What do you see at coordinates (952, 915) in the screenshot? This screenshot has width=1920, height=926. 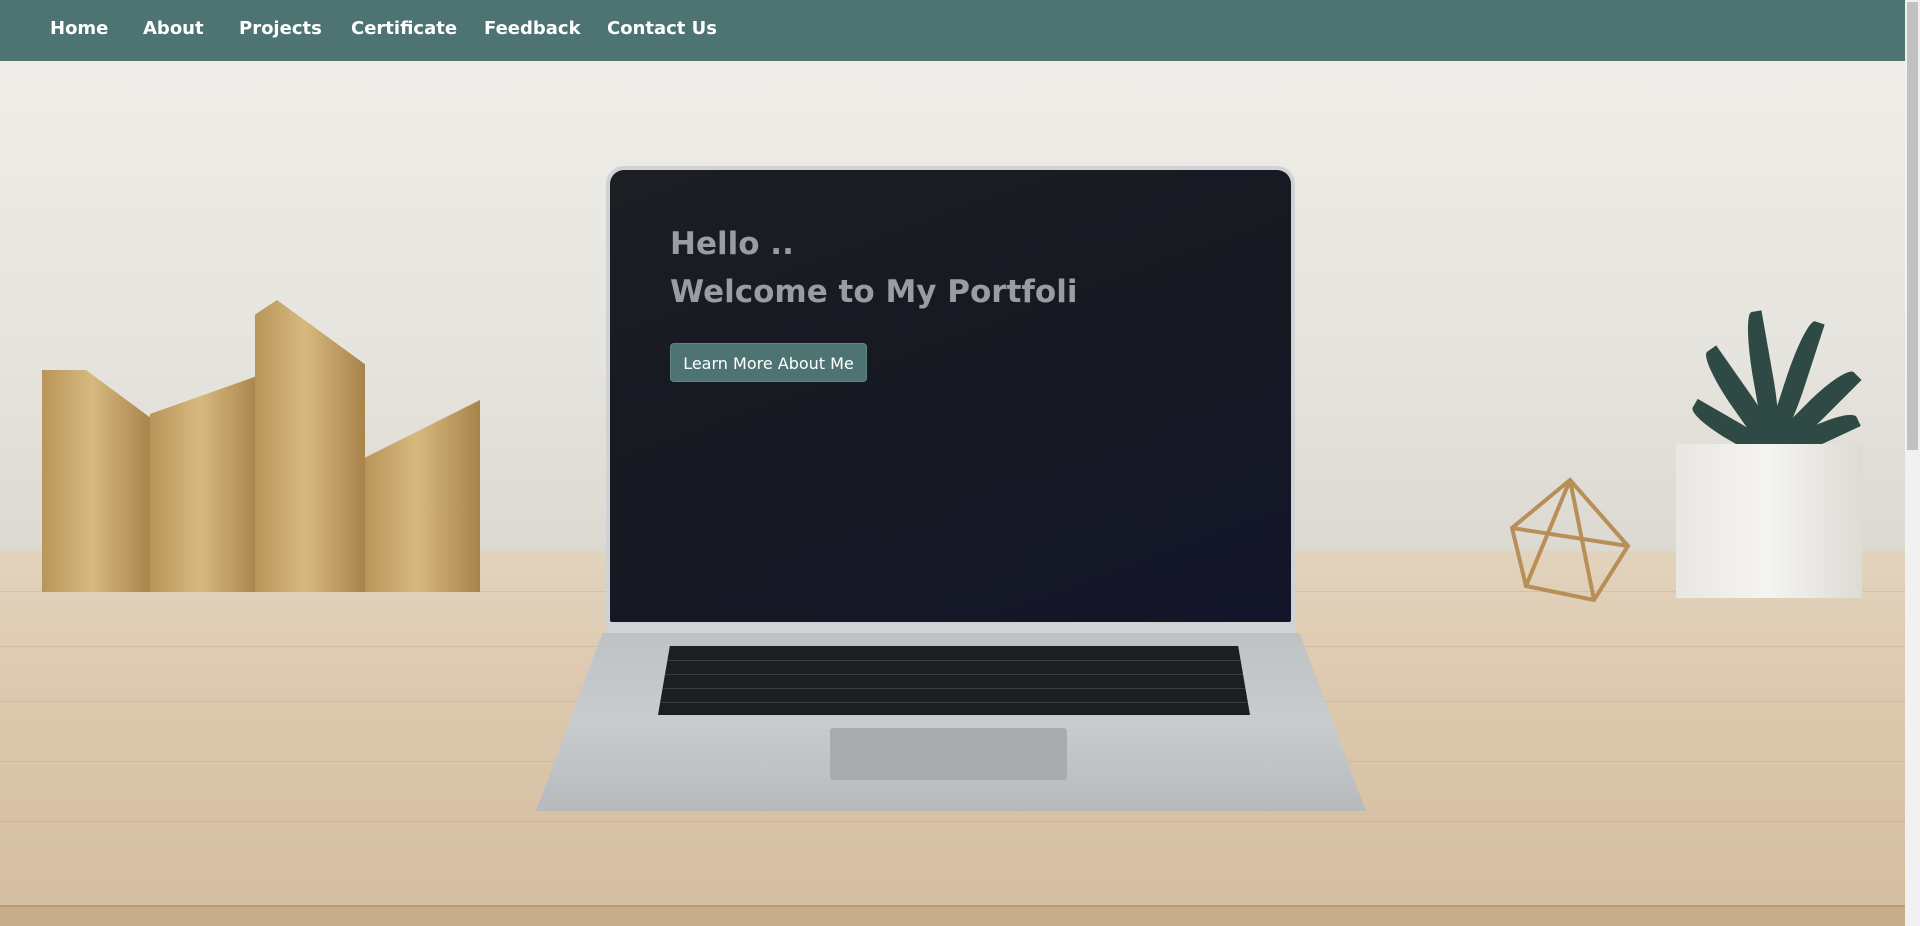 I see `desk-edge` at bounding box center [952, 915].